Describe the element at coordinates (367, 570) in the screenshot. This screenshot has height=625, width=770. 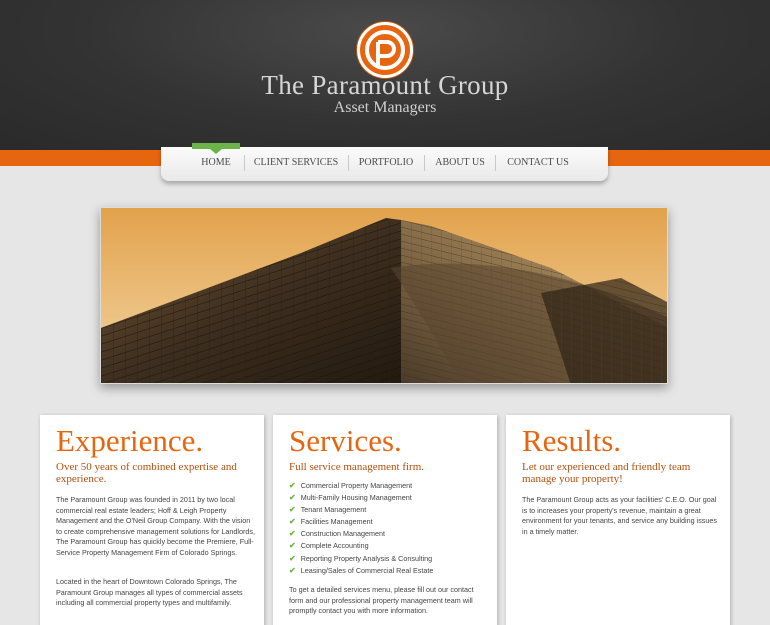
I see `list-item-label: Leasing/Sales of Commercial Real Estate` at that location.